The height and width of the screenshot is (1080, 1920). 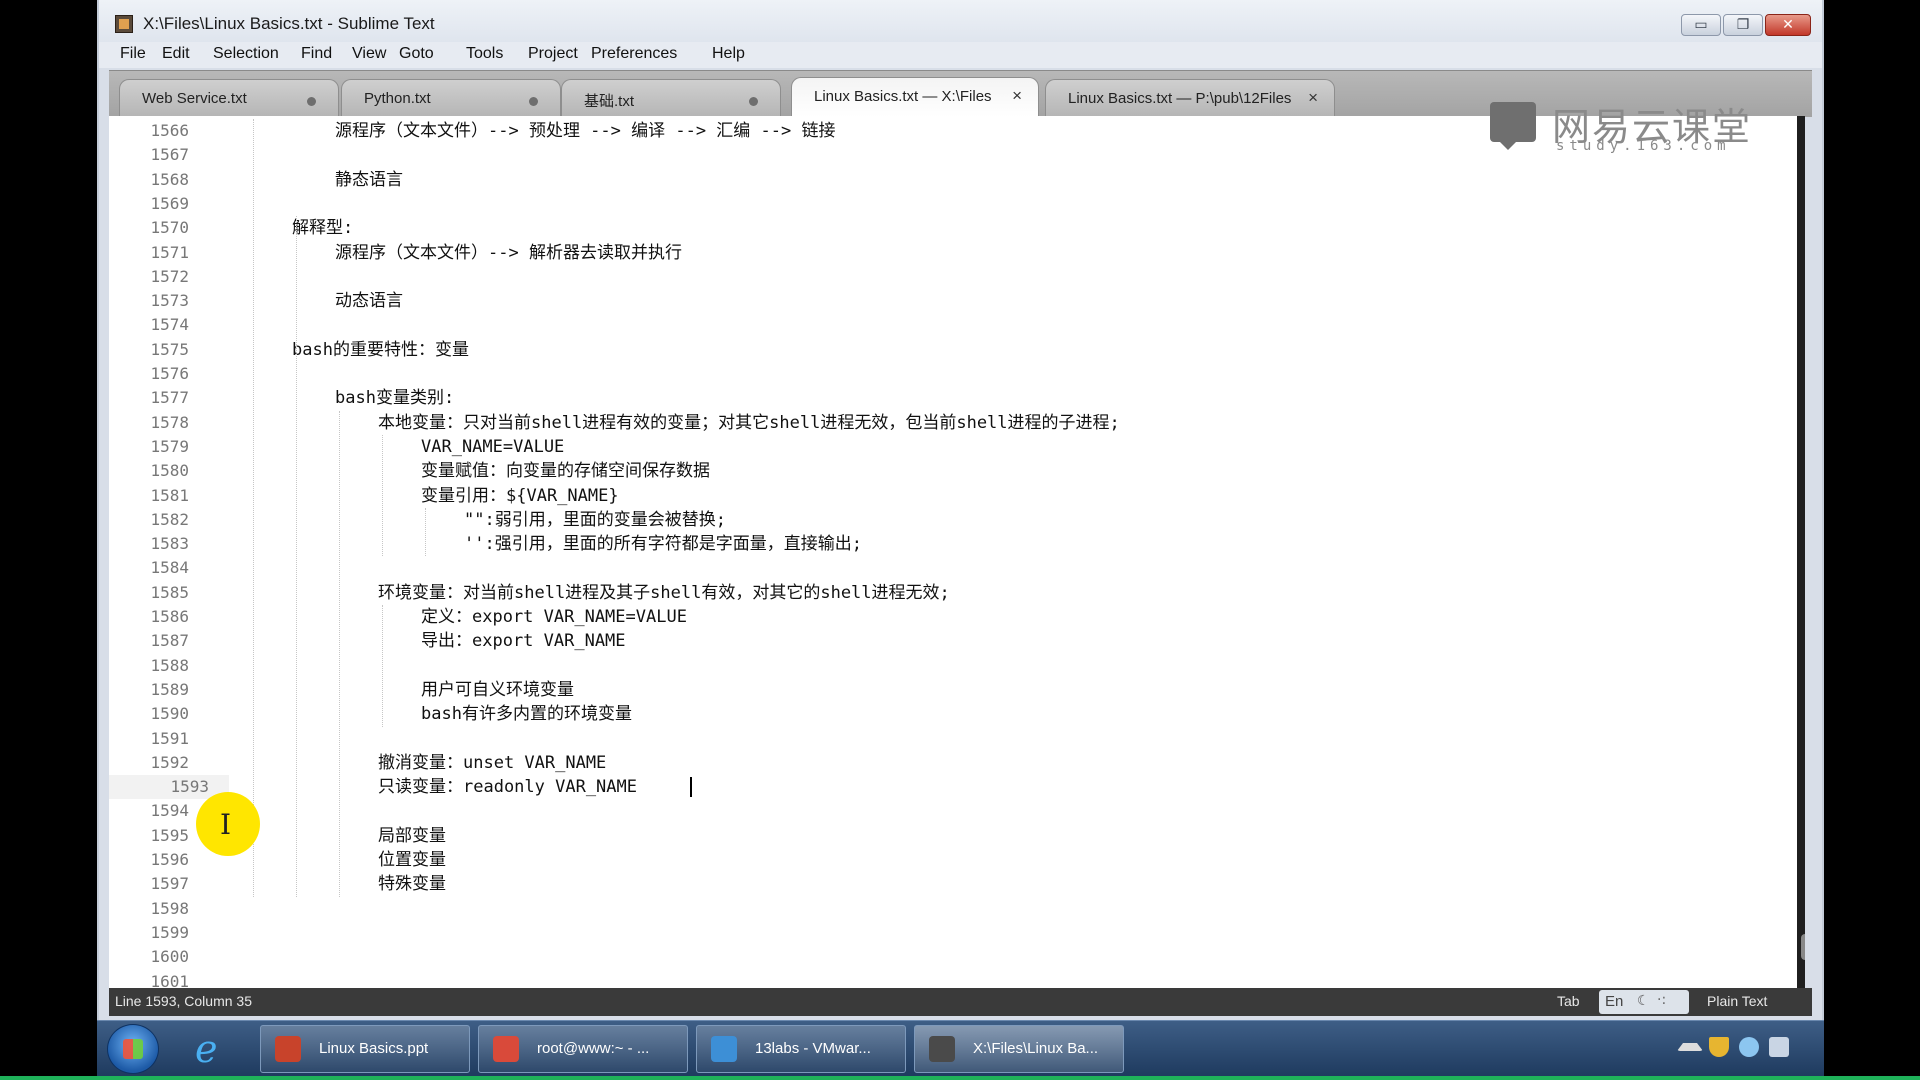 I want to click on scroll-thumb, so click(x=1803, y=947).